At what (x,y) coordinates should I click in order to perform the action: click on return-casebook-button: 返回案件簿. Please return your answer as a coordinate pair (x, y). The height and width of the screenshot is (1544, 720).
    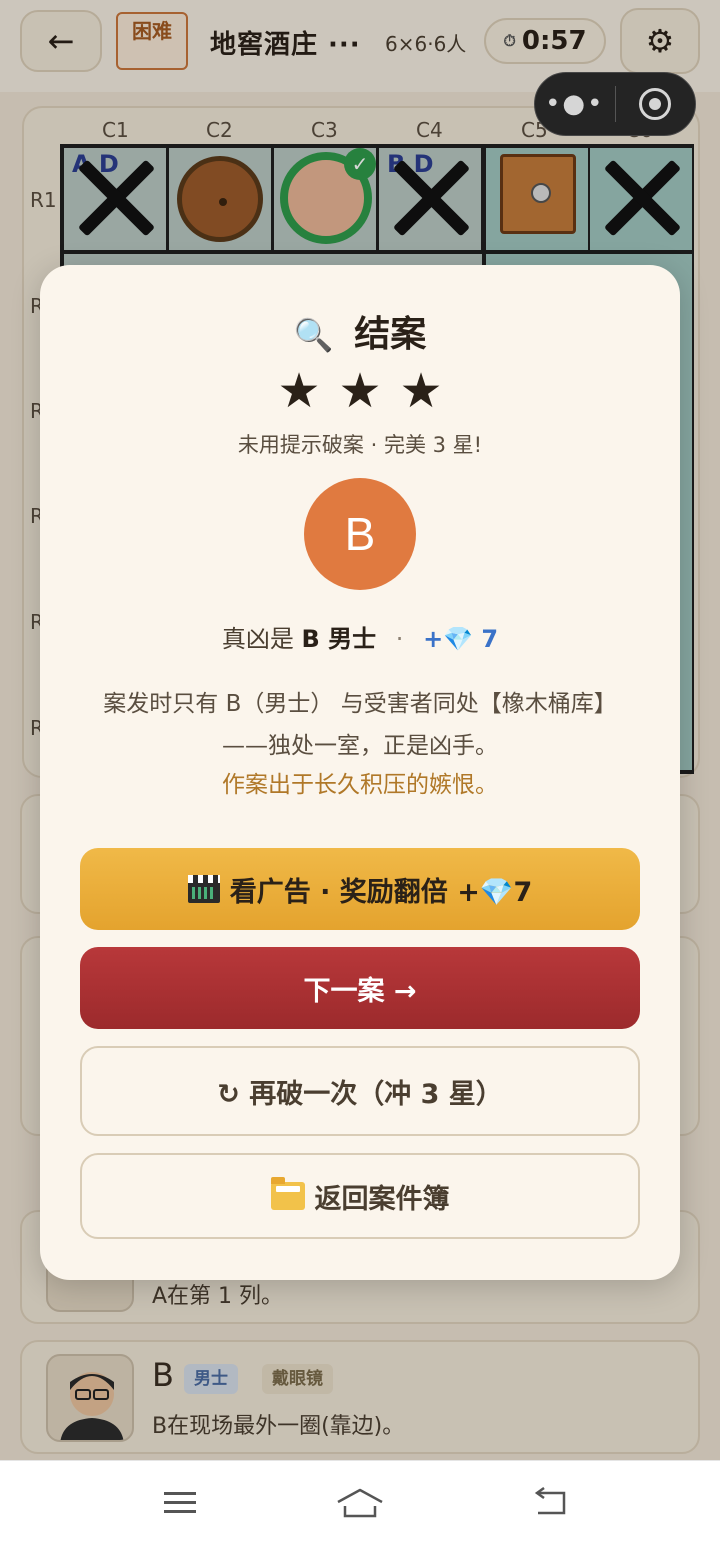
    Looking at the image, I should click on (360, 1196).